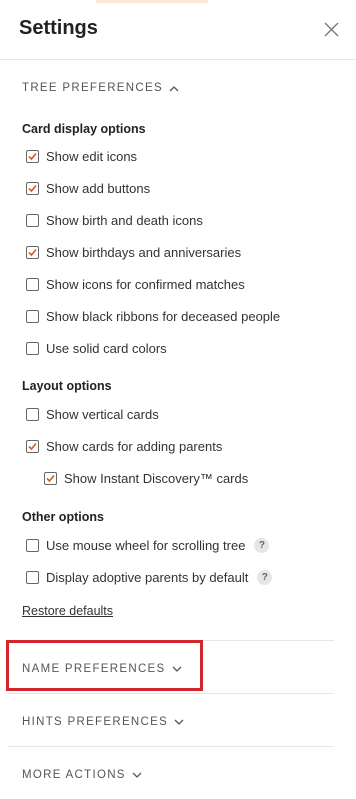 The width and height of the screenshot is (356, 799). What do you see at coordinates (124, 220) in the screenshot?
I see `option-label: Show birth and death icons` at bounding box center [124, 220].